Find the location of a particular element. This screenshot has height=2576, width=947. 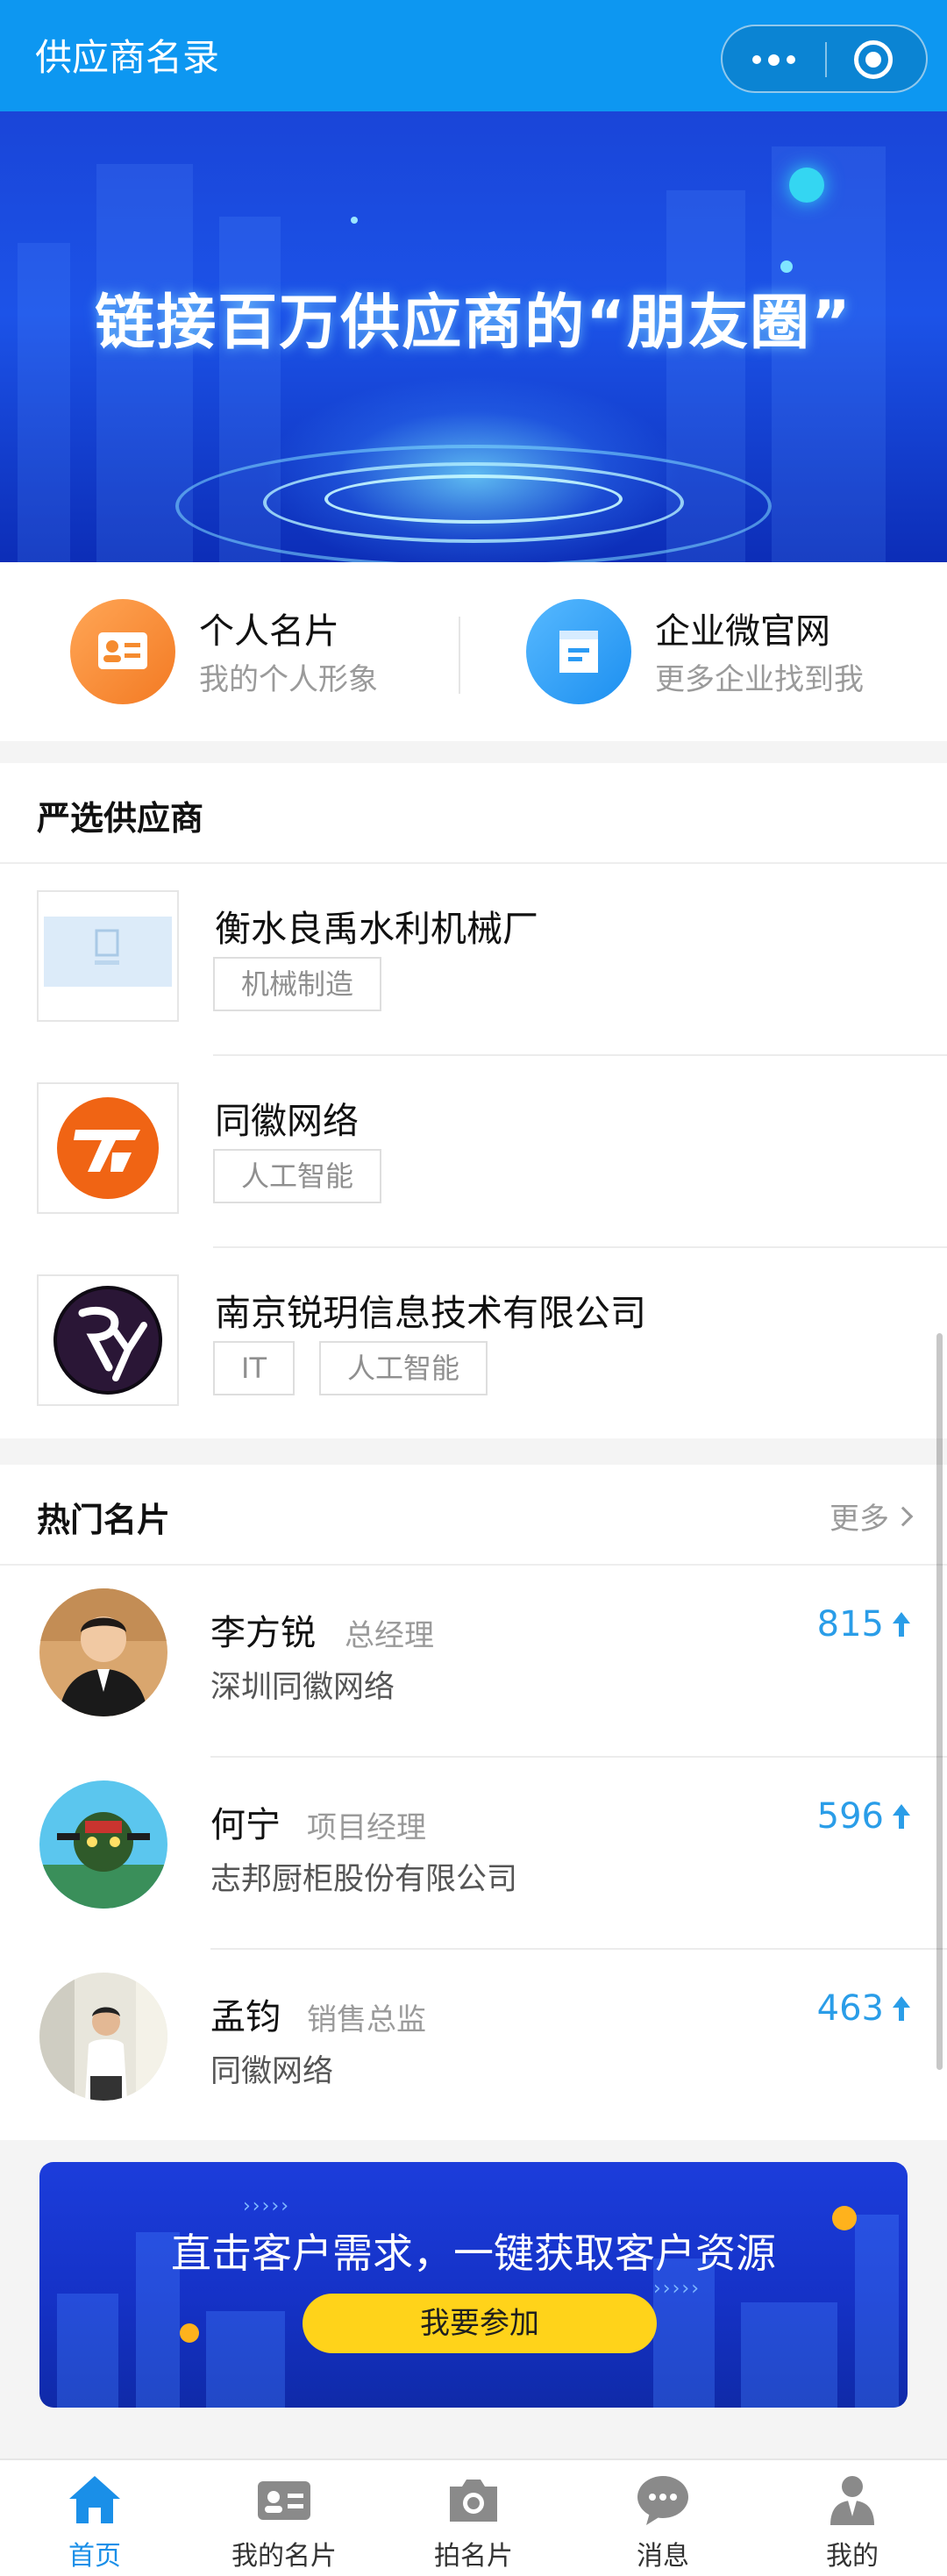

score-value: 463 is located at coordinates (850, 2009).